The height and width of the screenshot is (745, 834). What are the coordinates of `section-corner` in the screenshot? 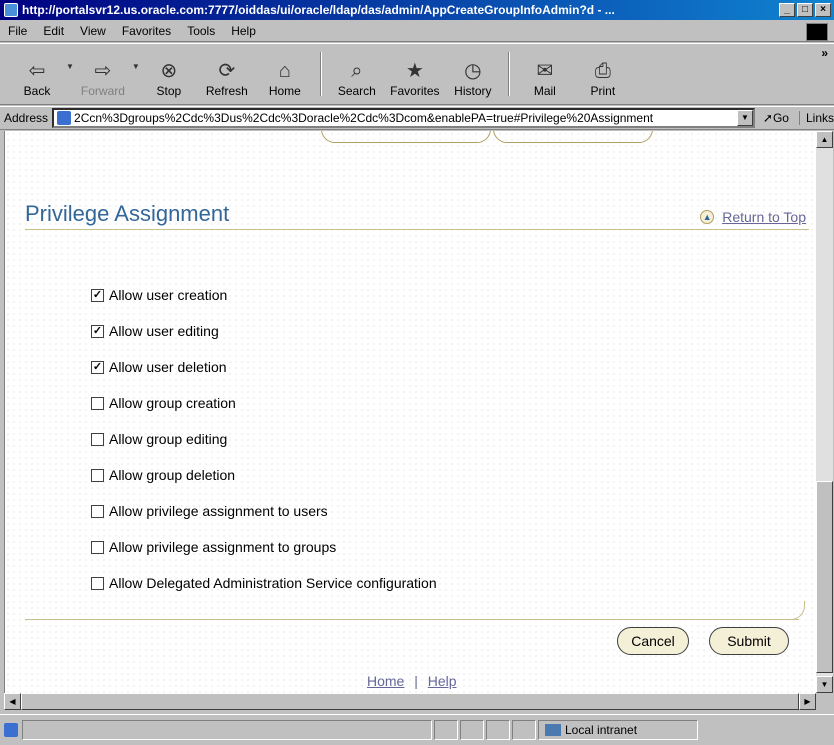 It's located at (795, 610).